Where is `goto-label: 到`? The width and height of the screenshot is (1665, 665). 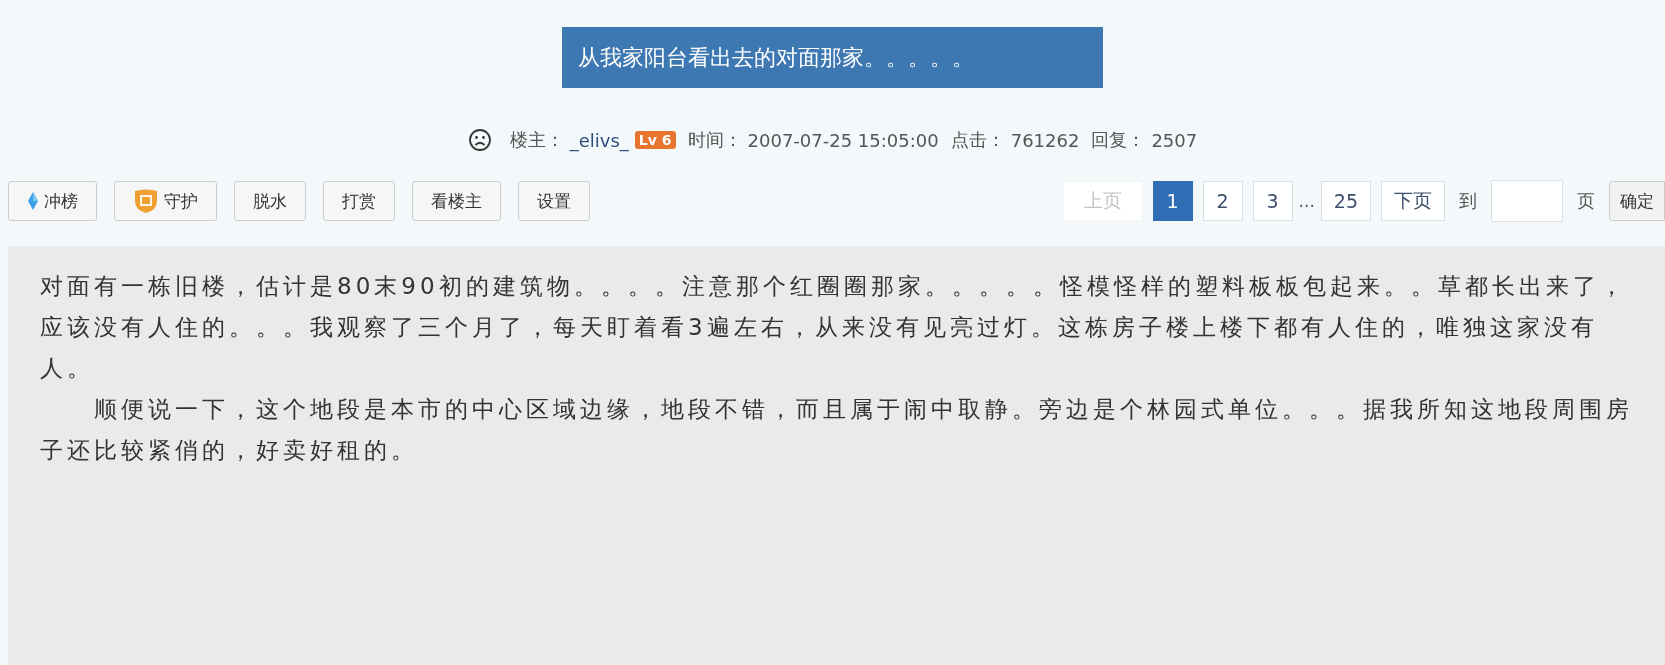
goto-label: 到 is located at coordinates (1468, 201).